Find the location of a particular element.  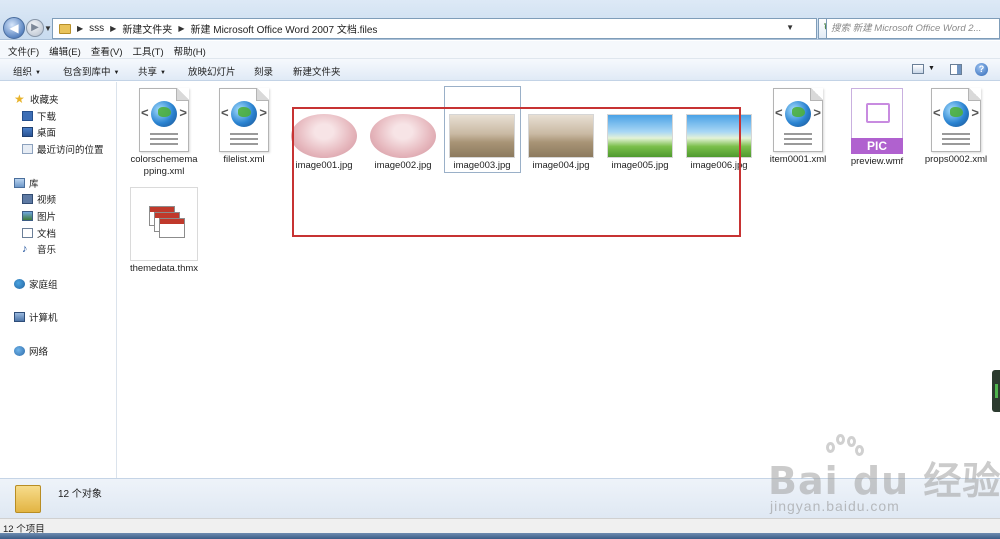

taskbar is located at coordinates (500, 536).